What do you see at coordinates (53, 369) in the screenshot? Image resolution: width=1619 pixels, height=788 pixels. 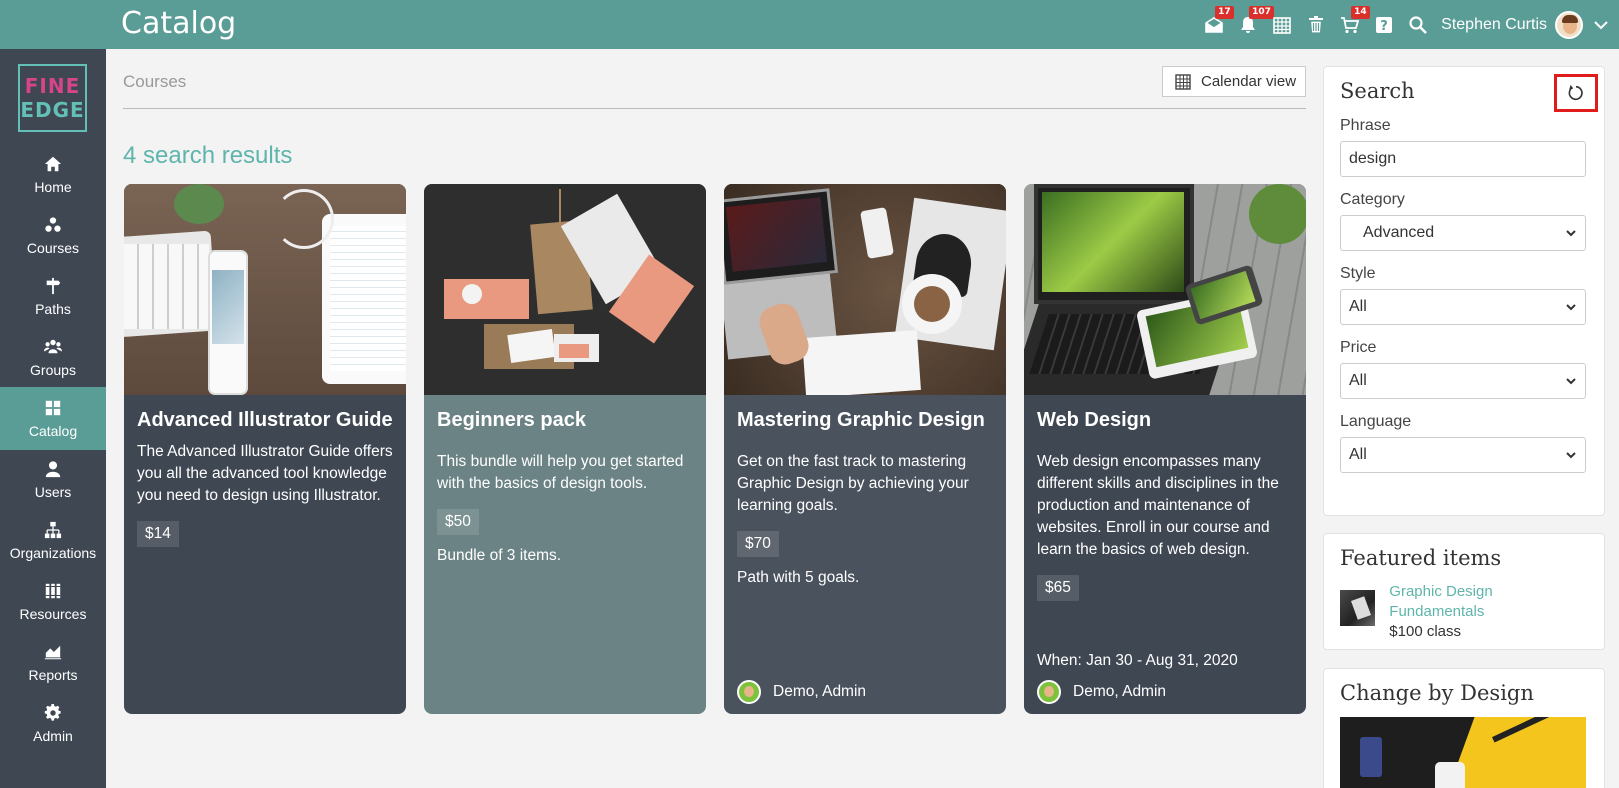 I see `sidebar-item-label: Groups` at bounding box center [53, 369].